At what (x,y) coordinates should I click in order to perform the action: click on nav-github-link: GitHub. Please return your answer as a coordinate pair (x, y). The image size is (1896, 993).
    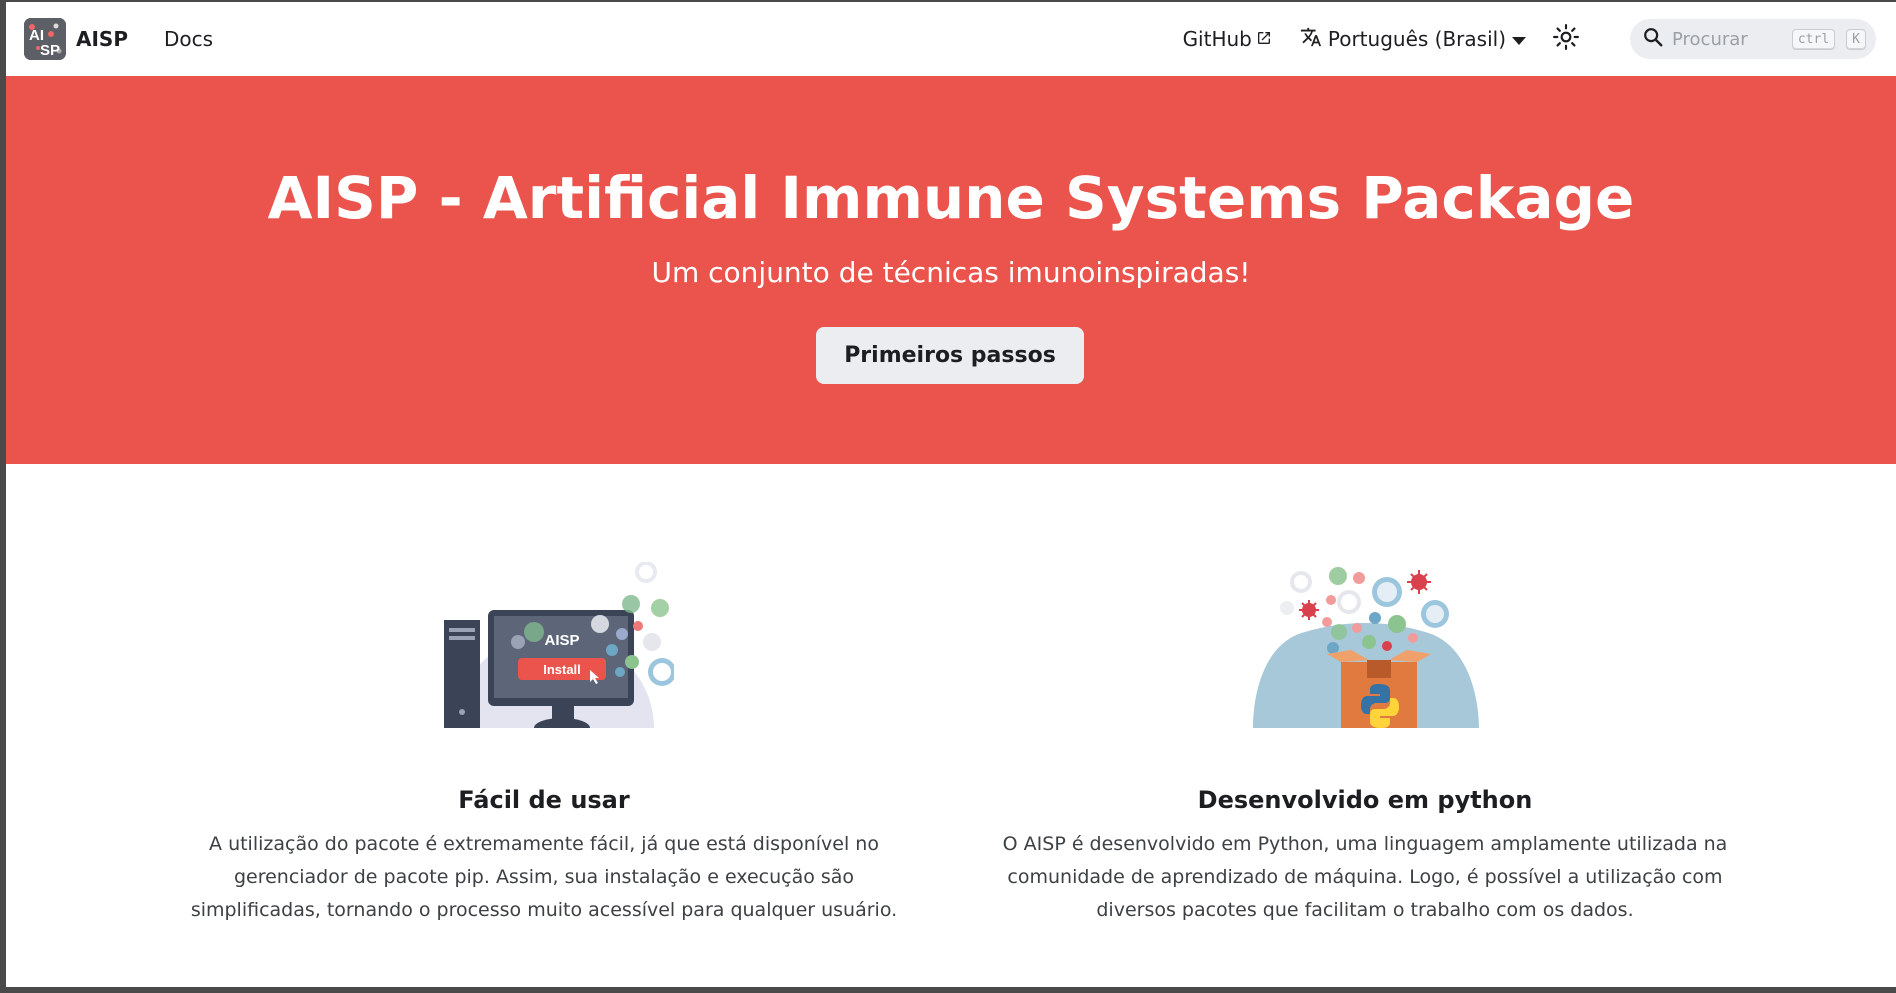
    Looking at the image, I should click on (1227, 39).